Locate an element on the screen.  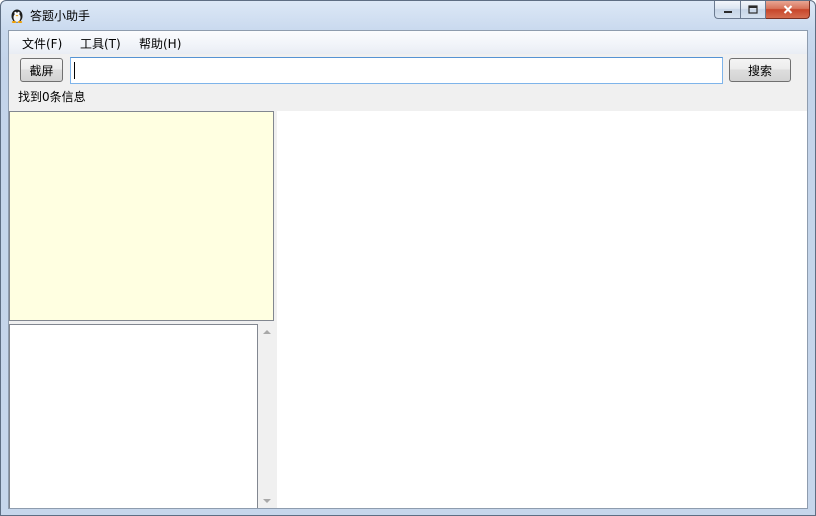
menu-file: 文件(F) is located at coordinates (42, 43).